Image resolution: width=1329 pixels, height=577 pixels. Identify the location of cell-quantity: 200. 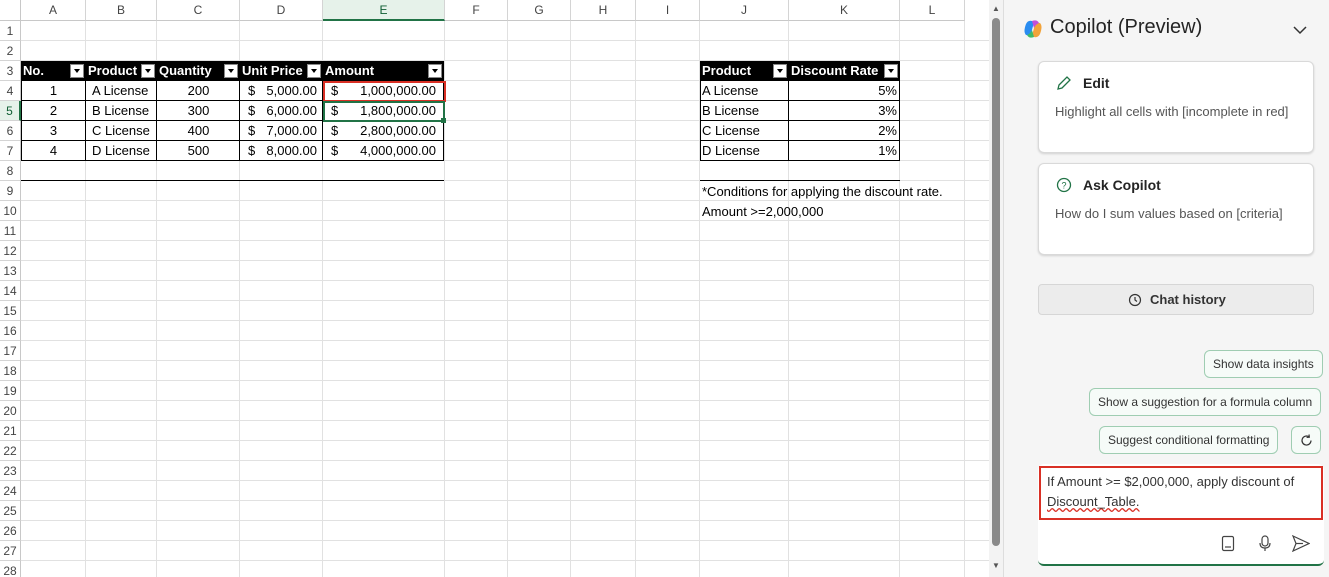
(198, 91).